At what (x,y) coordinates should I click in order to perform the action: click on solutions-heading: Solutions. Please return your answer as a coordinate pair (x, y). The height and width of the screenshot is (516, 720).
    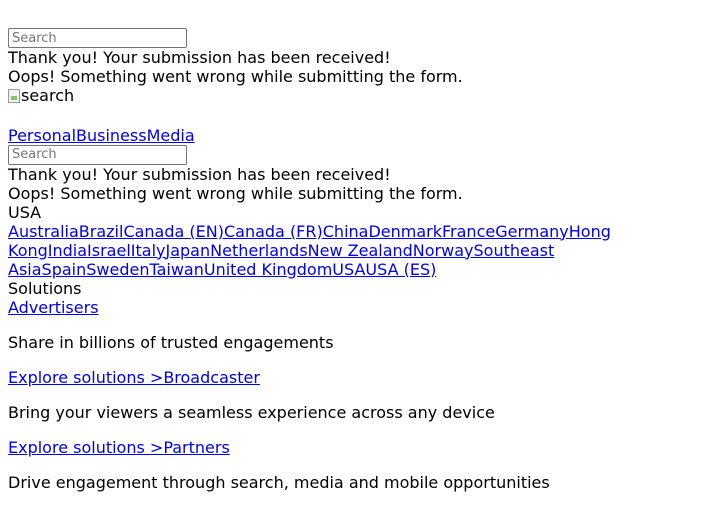
    Looking at the image, I should click on (45, 288).